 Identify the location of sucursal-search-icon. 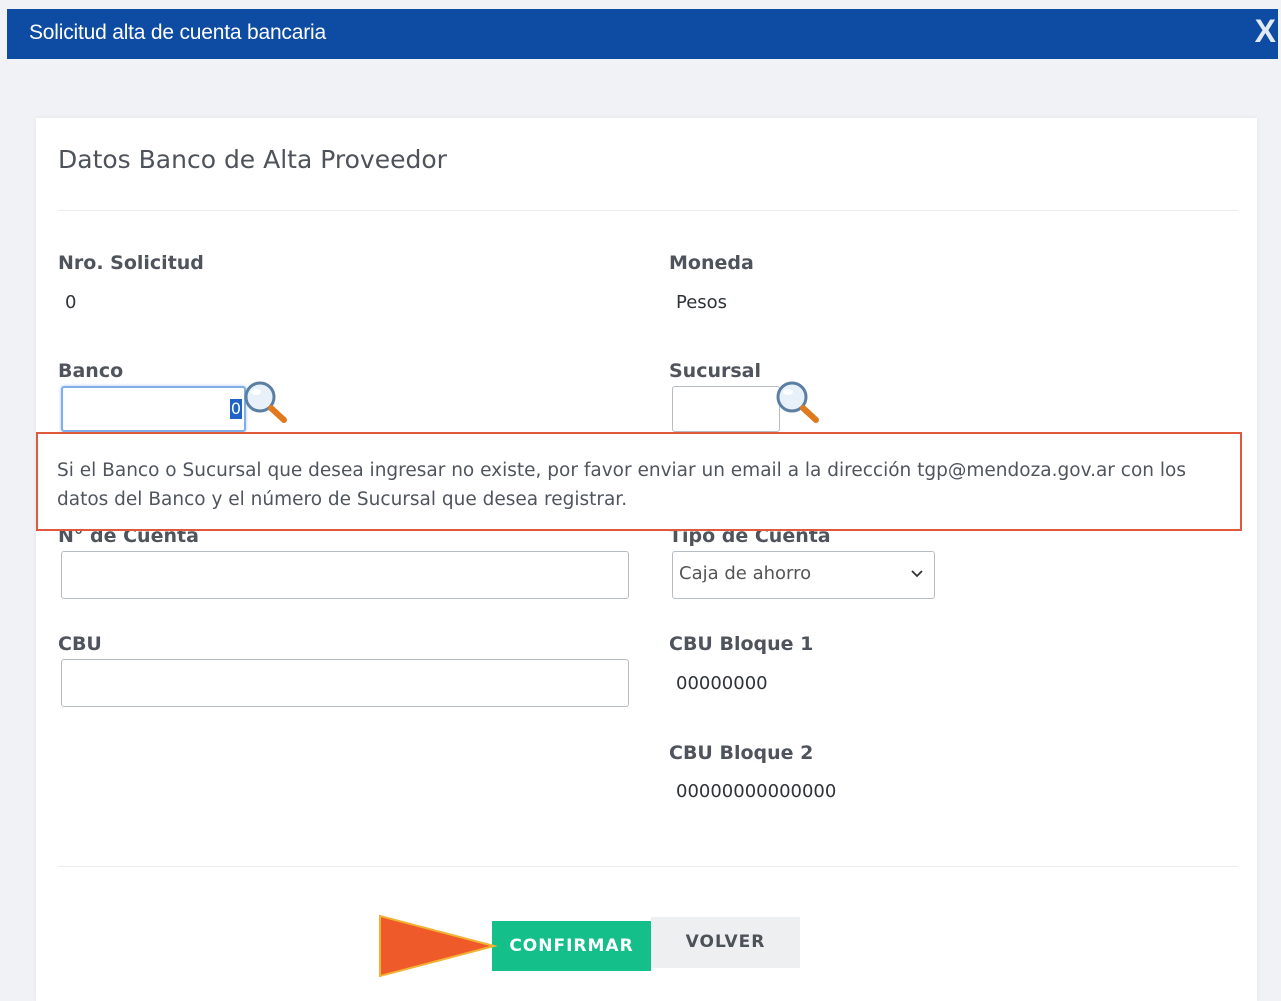
(797, 402).